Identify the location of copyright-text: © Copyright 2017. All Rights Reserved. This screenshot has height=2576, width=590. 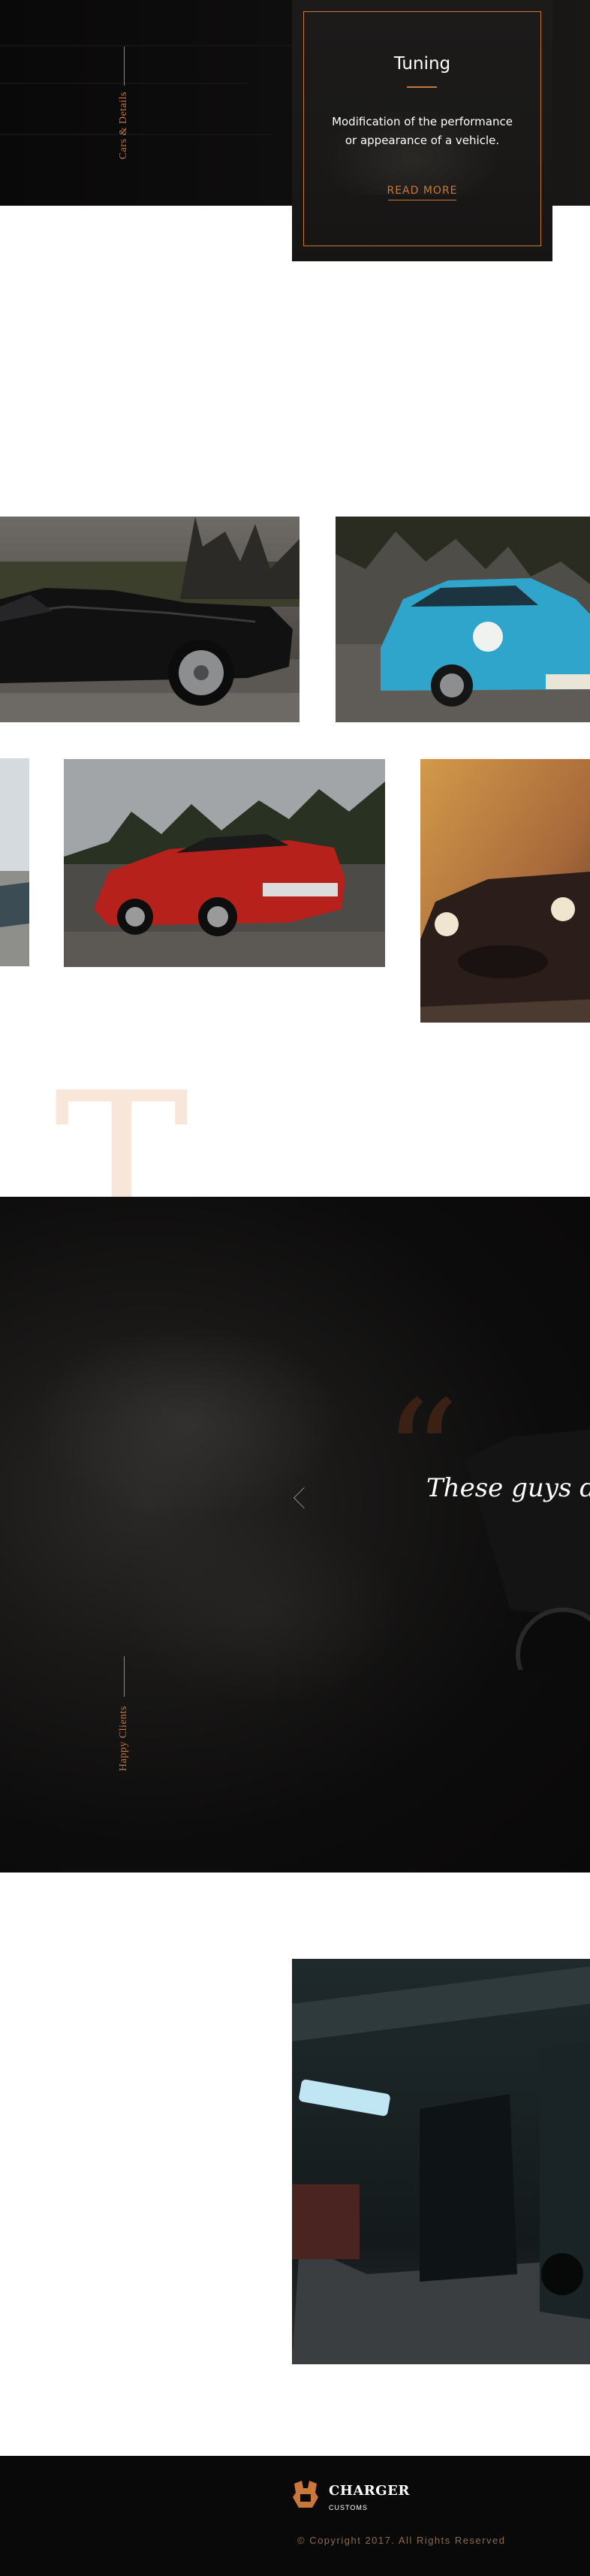
(401, 2540).